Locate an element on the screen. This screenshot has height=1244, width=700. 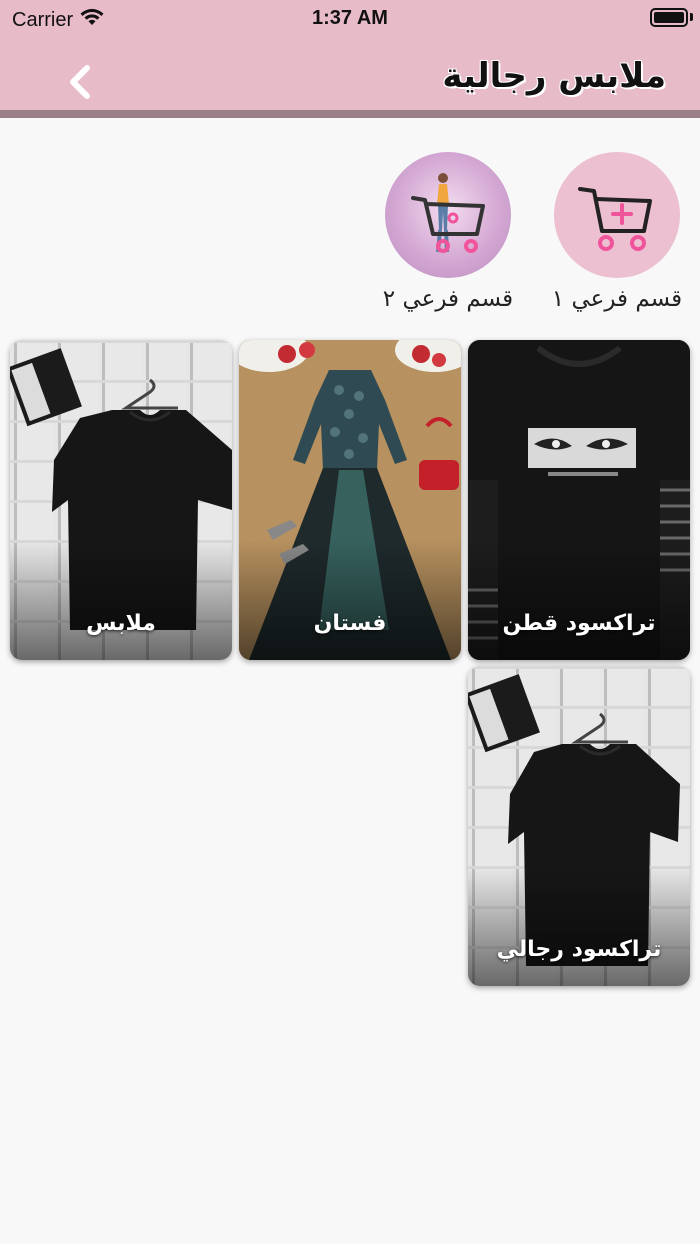
subcategory-1: قسم فرعي ١ is located at coordinates (616, 232).